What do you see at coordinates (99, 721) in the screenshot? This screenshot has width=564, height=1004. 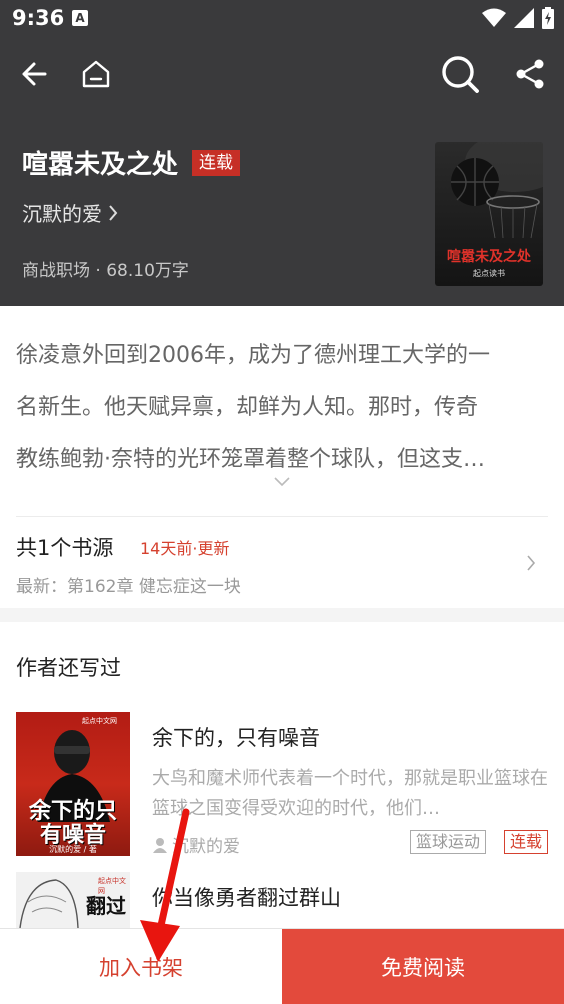 I see `cover-publisher: 起点中文网` at bounding box center [99, 721].